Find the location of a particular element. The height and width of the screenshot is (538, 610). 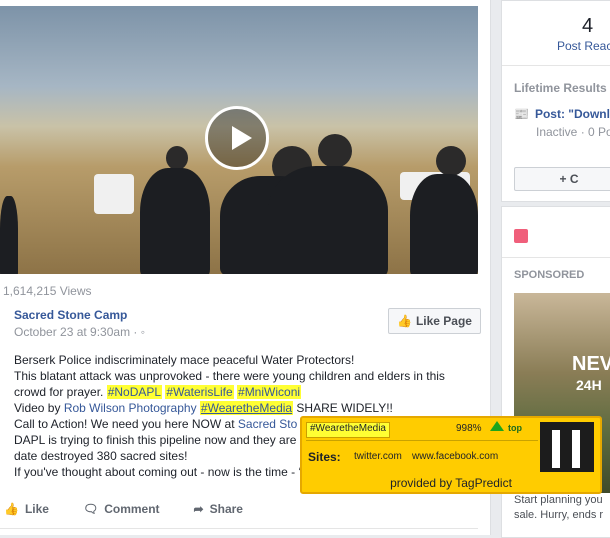

popup-hashtag: #WearetheMedia is located at coordinates (348, 430).